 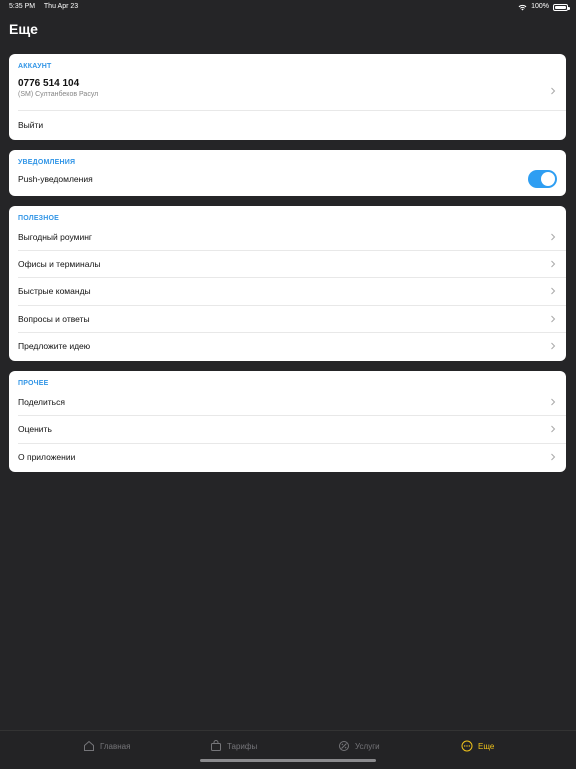 I want to click on useful-section-title: ПОЛЕЗНОЕ, so click(x=39, y=218).